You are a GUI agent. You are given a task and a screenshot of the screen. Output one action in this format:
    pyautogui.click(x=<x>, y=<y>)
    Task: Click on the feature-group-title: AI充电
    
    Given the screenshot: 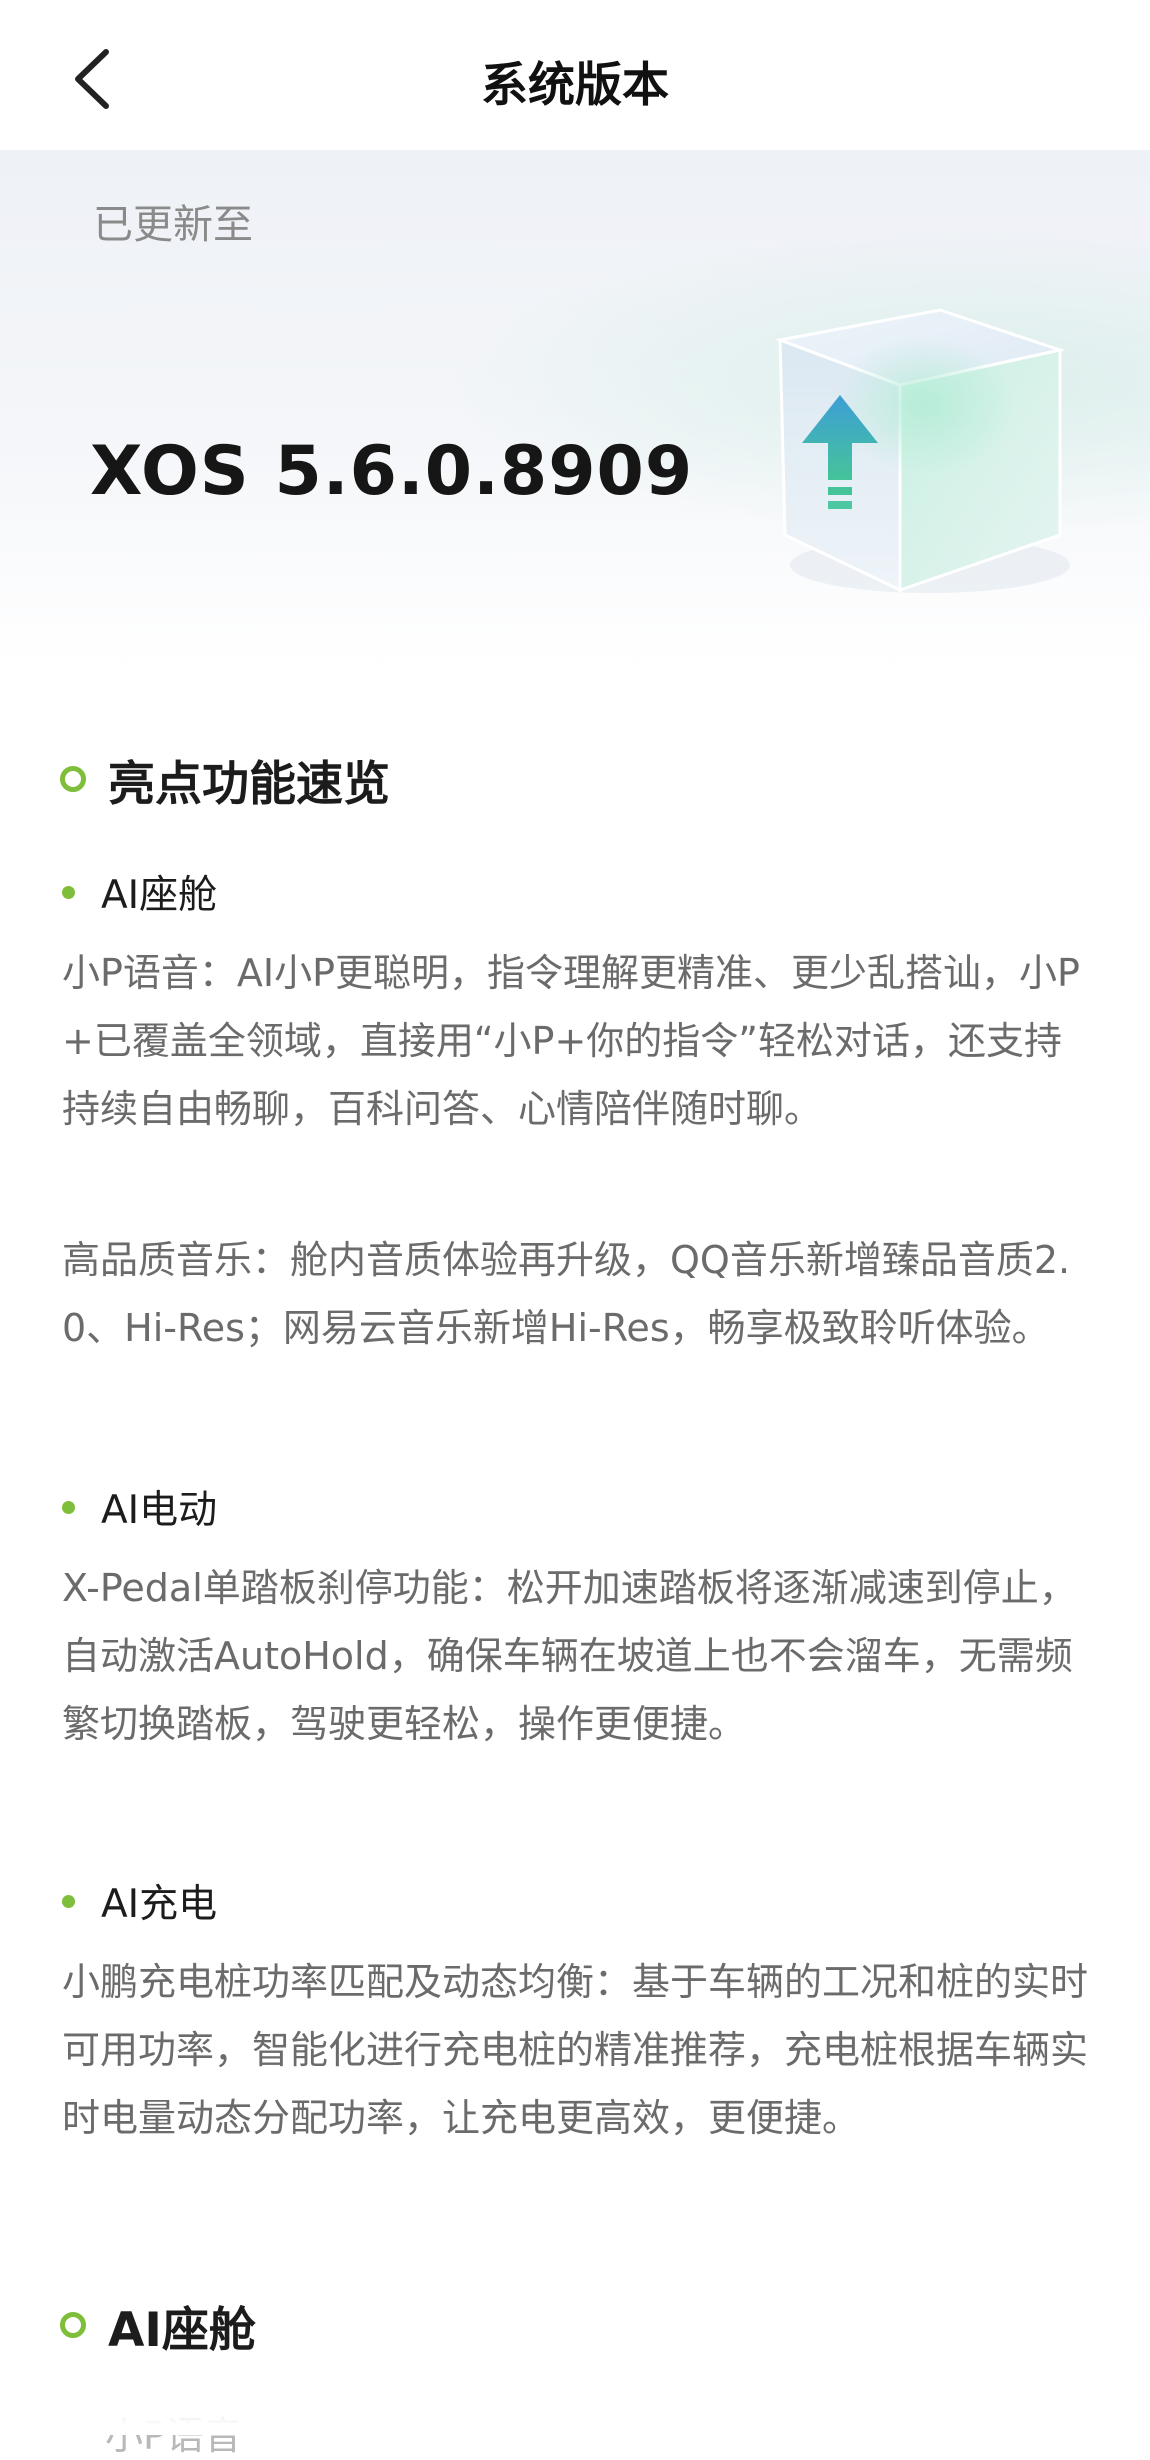 What is the action you would take?
    pyautogui.click(x=159, y=1904)
    